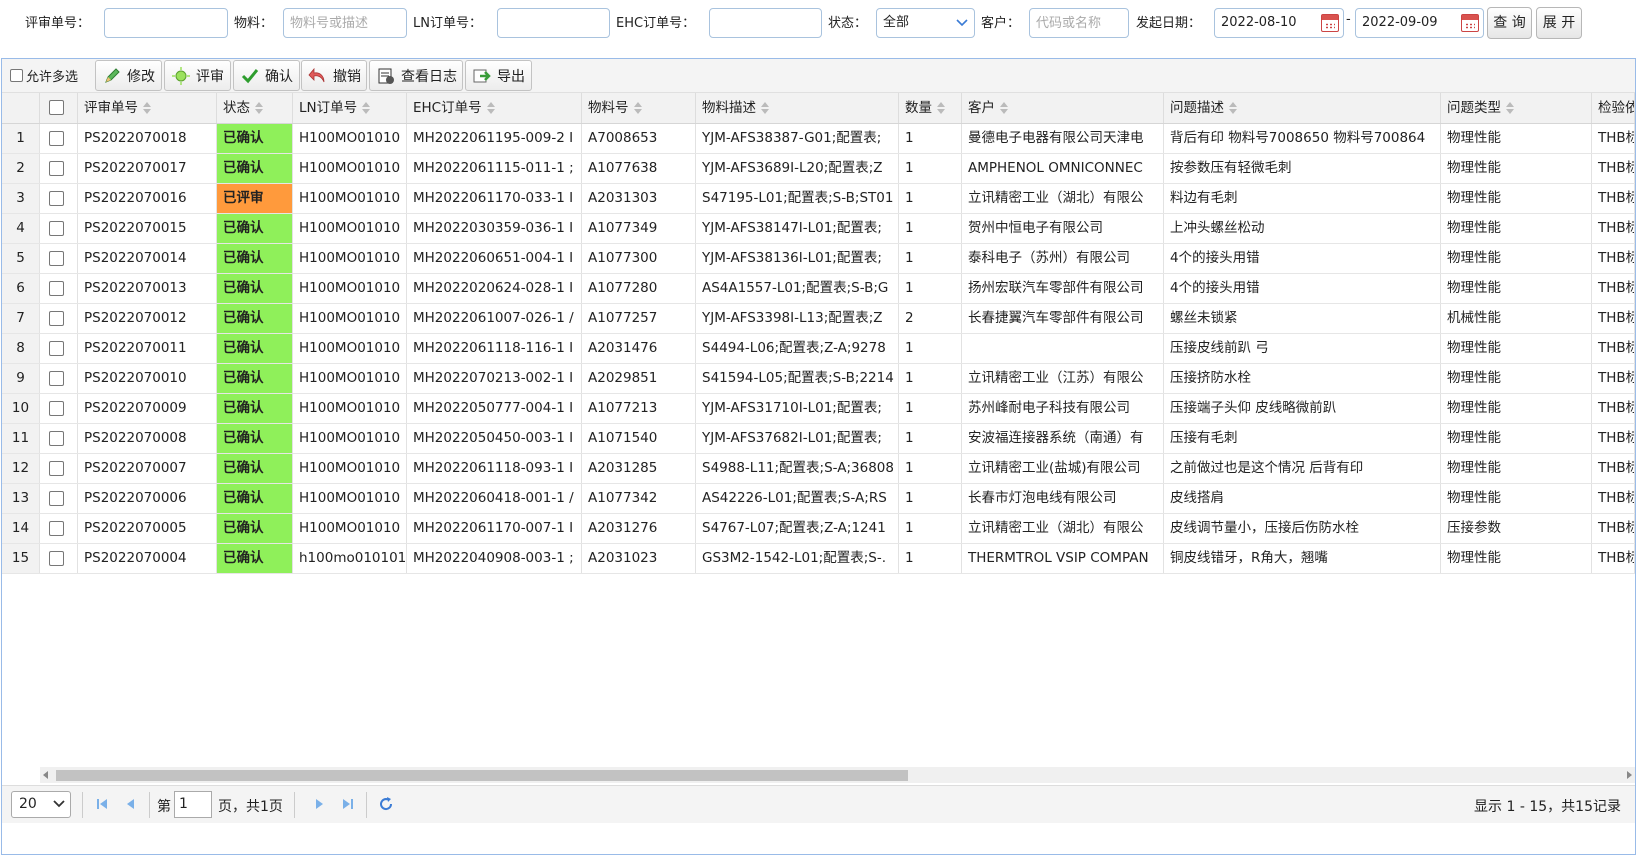 Image resolution: width=1637 pixels, height=859 pixels. I want to click on horizontal-scrollbar, so click(837, 775).